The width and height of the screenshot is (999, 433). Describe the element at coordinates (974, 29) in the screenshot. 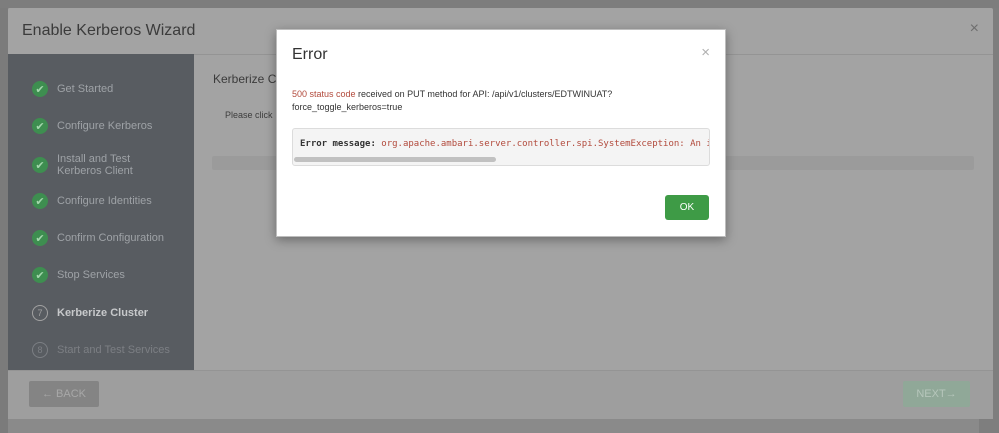

I see `wizard-close-icon: ×` at that location.